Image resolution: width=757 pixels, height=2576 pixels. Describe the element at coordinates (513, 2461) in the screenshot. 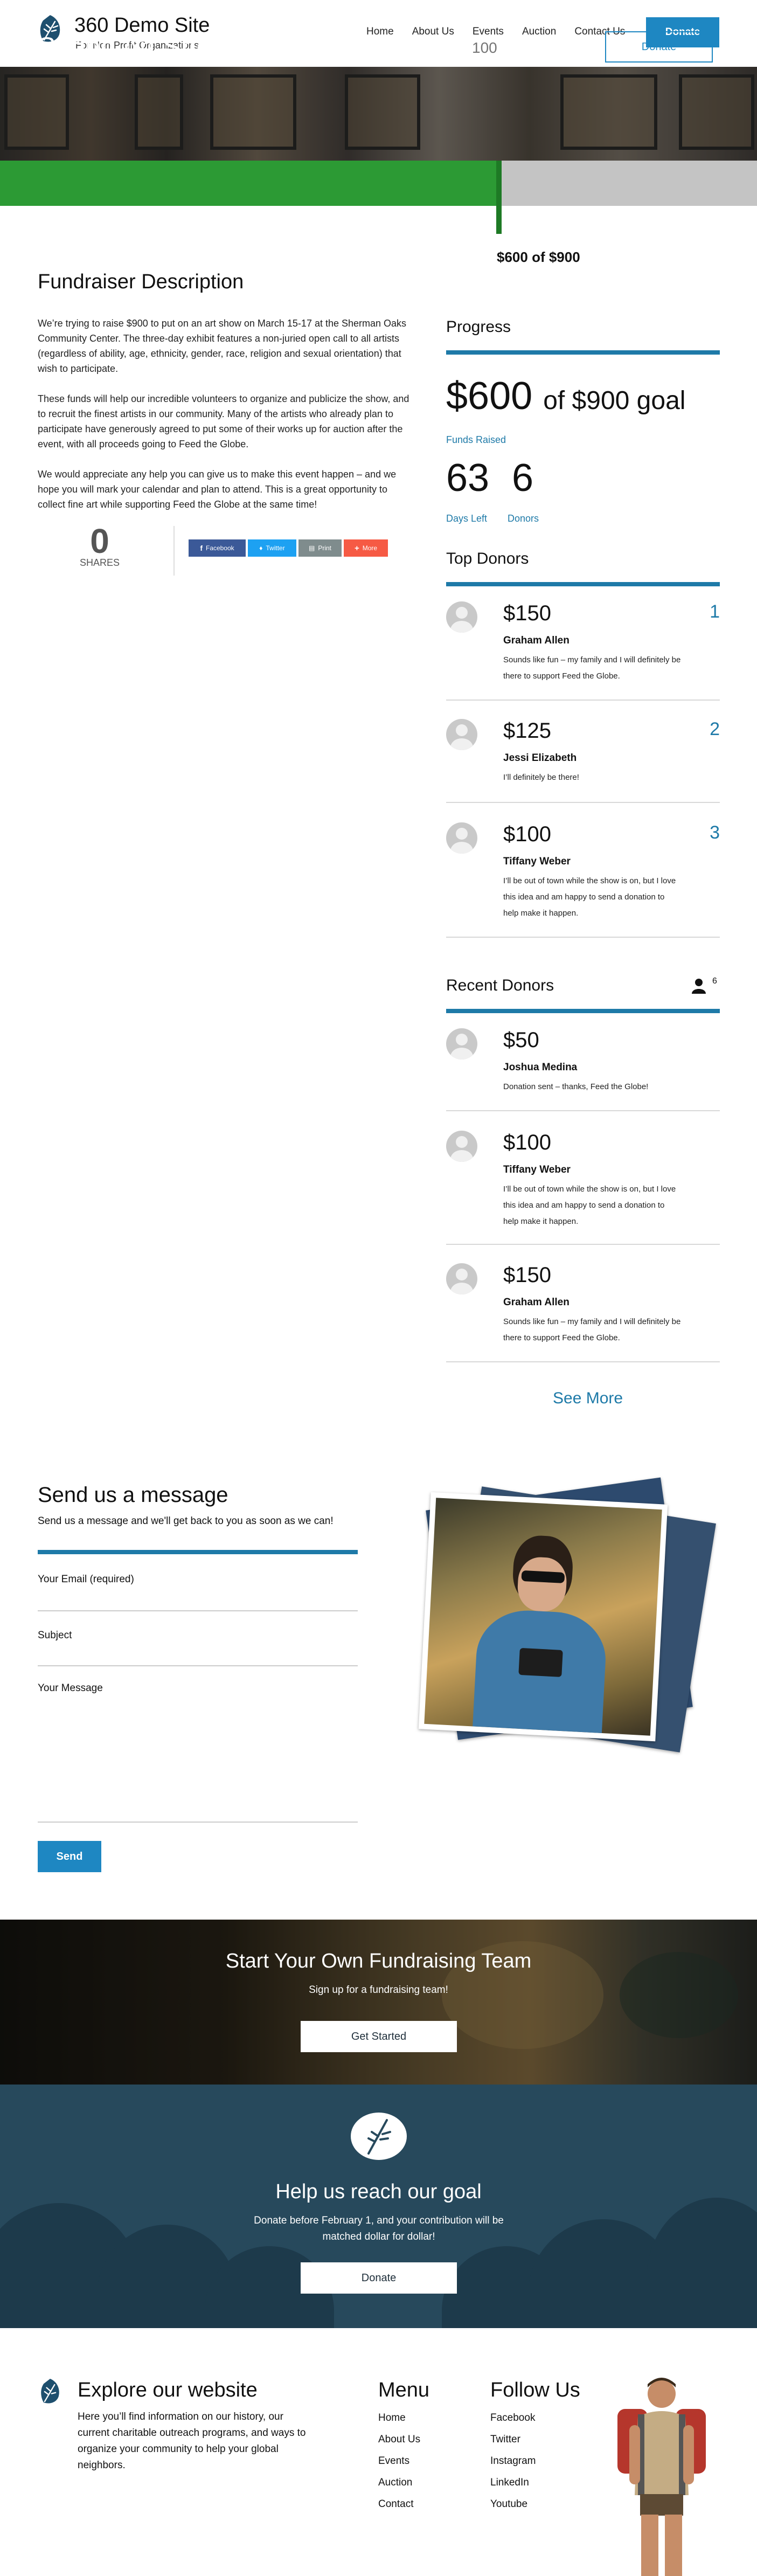

I see `footer-follow-instagram: Instagram` at that location.